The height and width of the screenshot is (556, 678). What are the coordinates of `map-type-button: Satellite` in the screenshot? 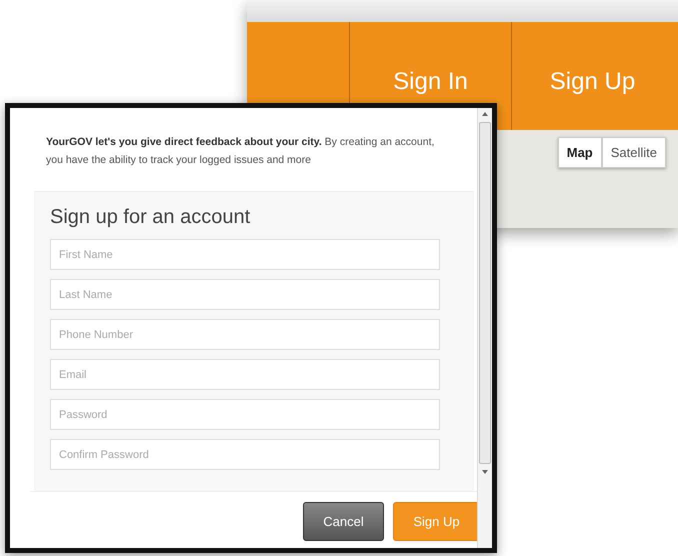 It's located at (634, 152).